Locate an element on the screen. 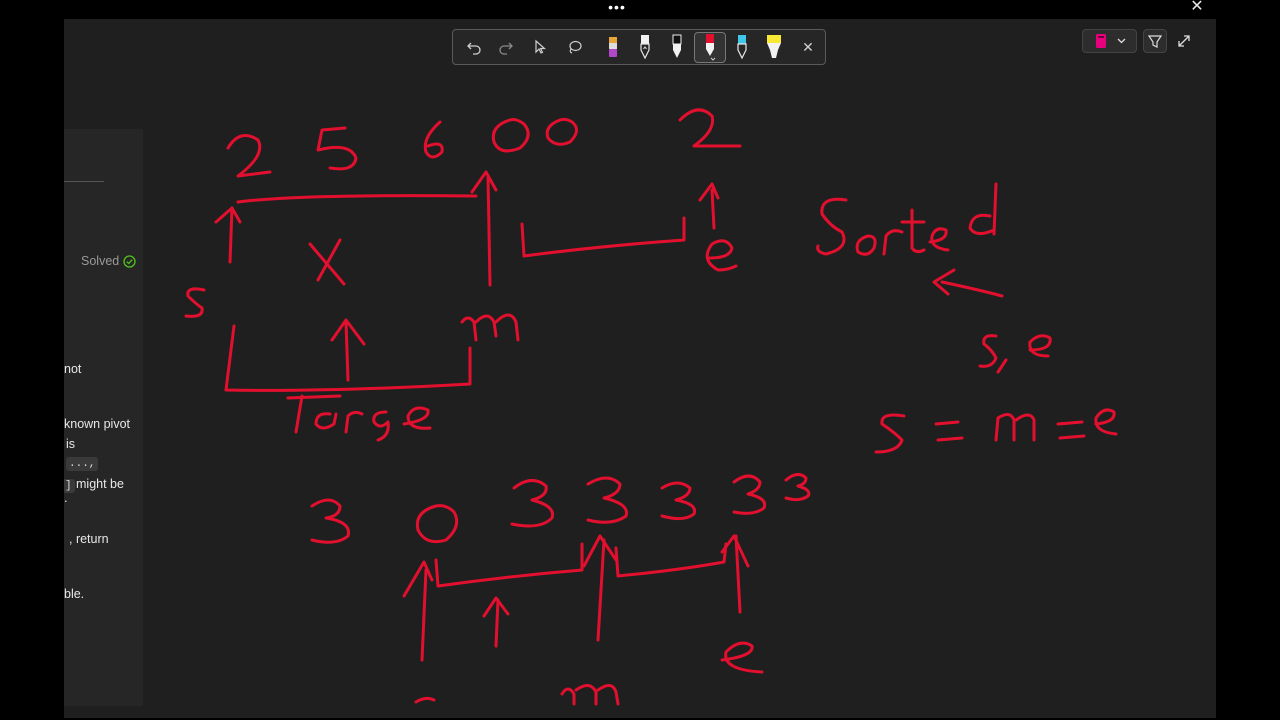  solved-status: Solved is located at coordinates (108, 261).